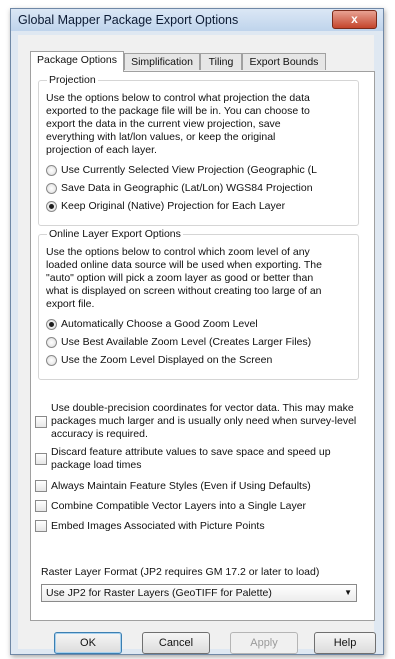 The image size is (395, 659). What do you see at coordinates (115, 234) in the screenshot?
I see `online-layer-legend: Online Layer Export Options` at bounding box center [115, 234].